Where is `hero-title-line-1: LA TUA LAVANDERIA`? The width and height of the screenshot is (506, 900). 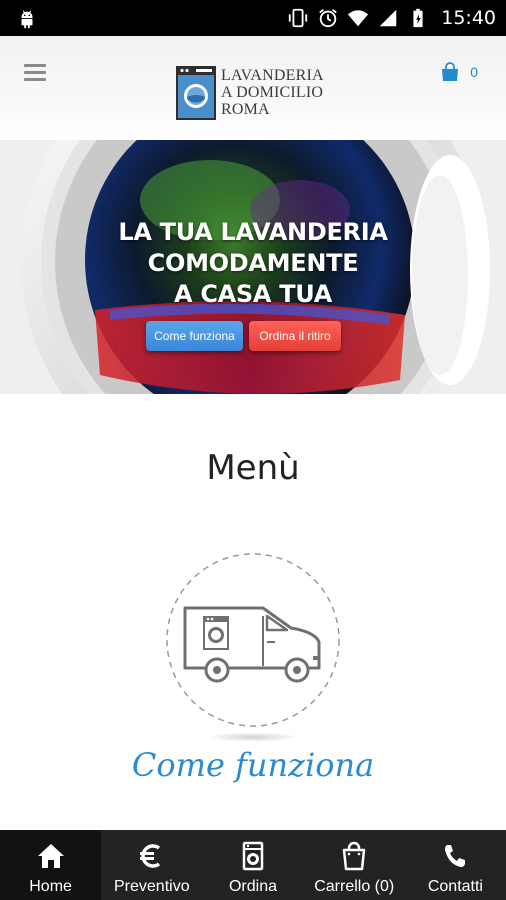 hero-title-line-1: LA TUA LAVANDERIA is located at coordinates (253, 232).